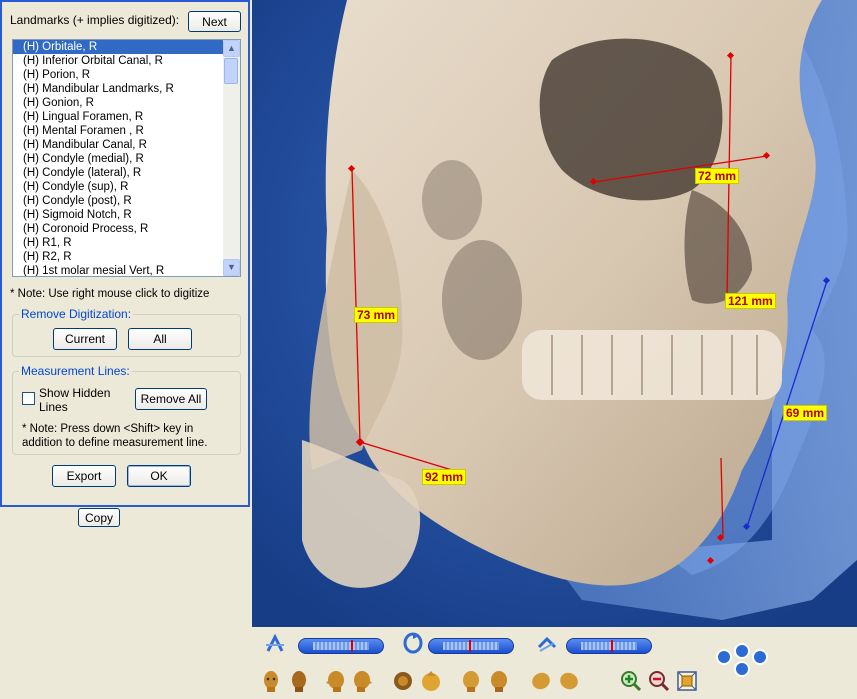 The width and height of the screenshot is (857, 699). I want to click on list-item: (H) Porion, R, so click(118, 75).